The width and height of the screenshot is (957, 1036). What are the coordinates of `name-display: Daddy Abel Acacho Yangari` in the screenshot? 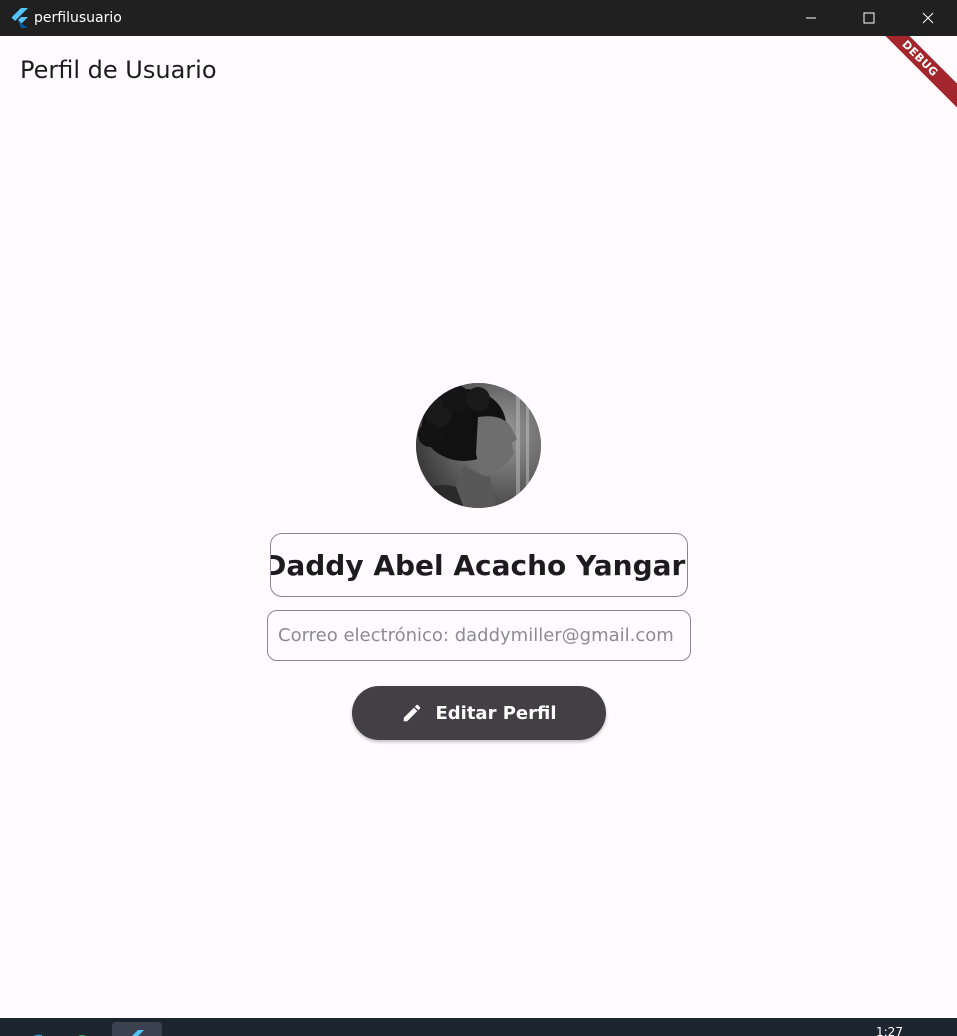 It's located at (479, 565).